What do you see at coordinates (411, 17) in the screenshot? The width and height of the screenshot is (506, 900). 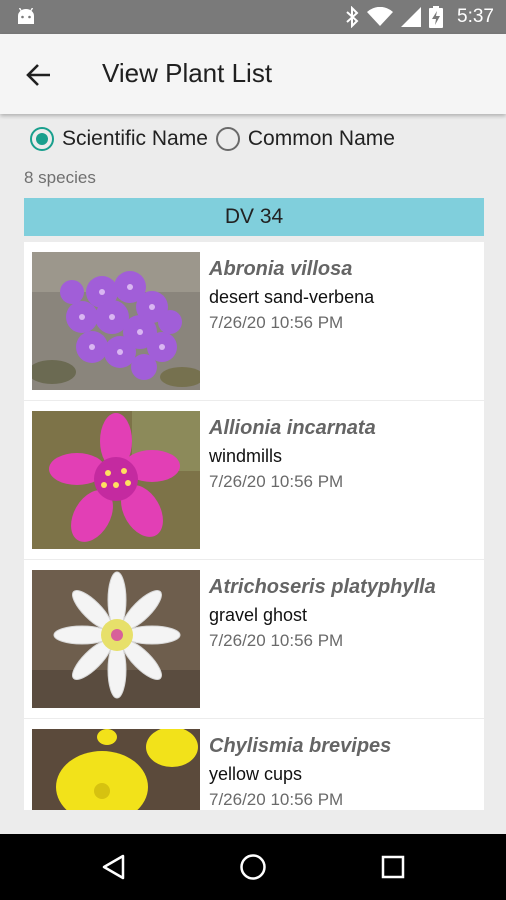 I see `signal-icon` at bounding box center [411, 17].